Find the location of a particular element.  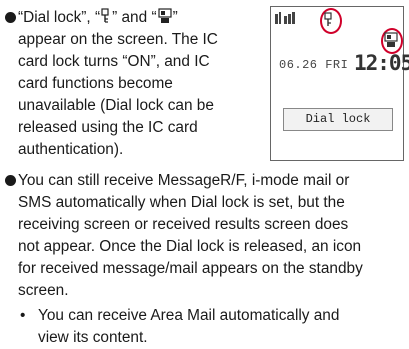

text-line-2: view its content. is located at coordinates (93, 337).